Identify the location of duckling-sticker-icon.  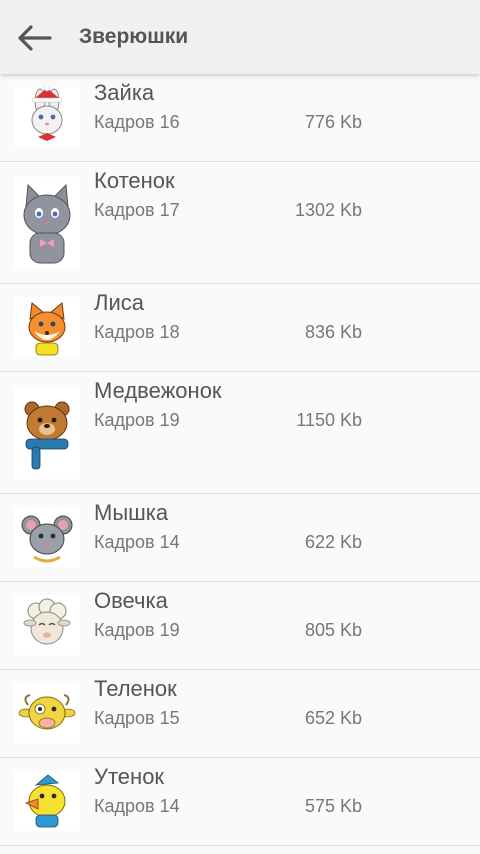
(47, 801).